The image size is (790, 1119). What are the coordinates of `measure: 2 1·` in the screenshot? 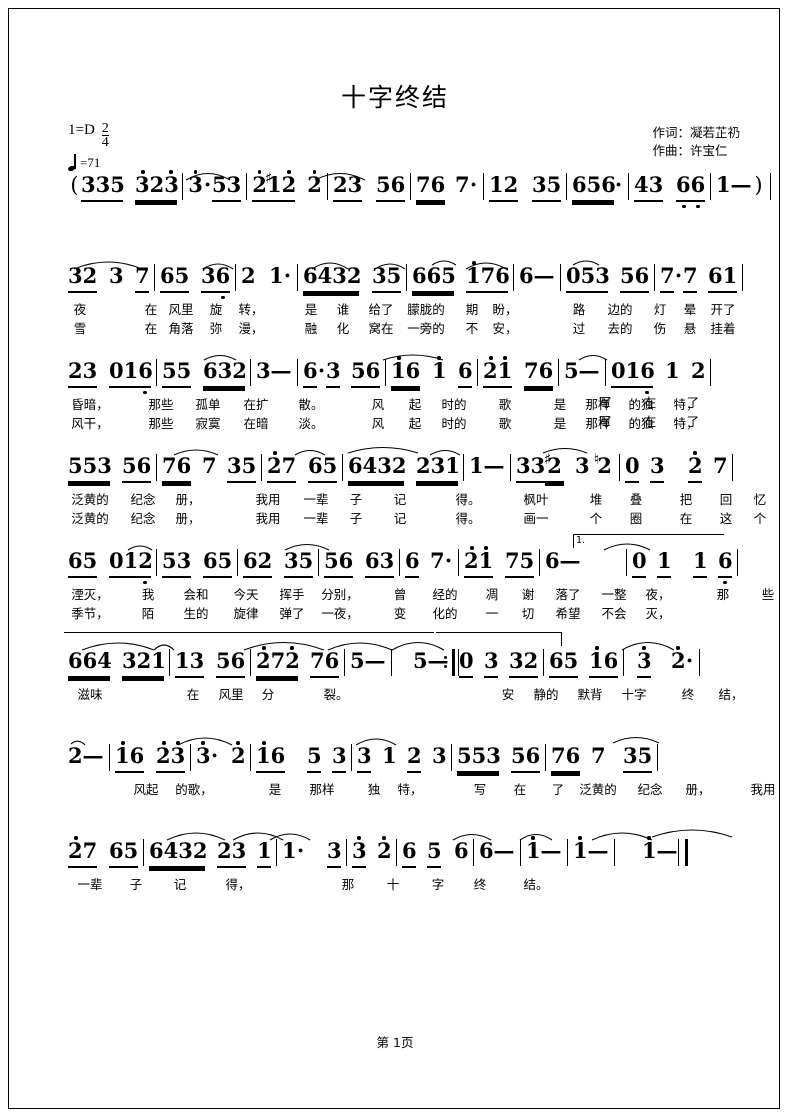 It's located at (266, 277).